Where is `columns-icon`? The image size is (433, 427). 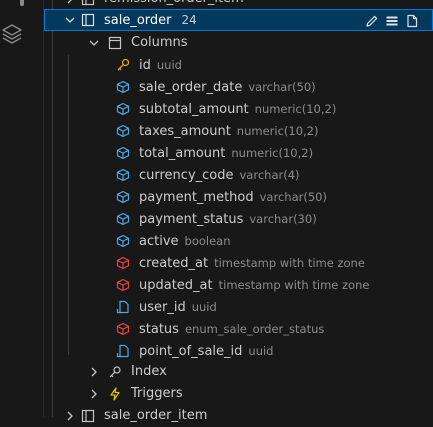
columns-icon is located at coordinates (115, 43).